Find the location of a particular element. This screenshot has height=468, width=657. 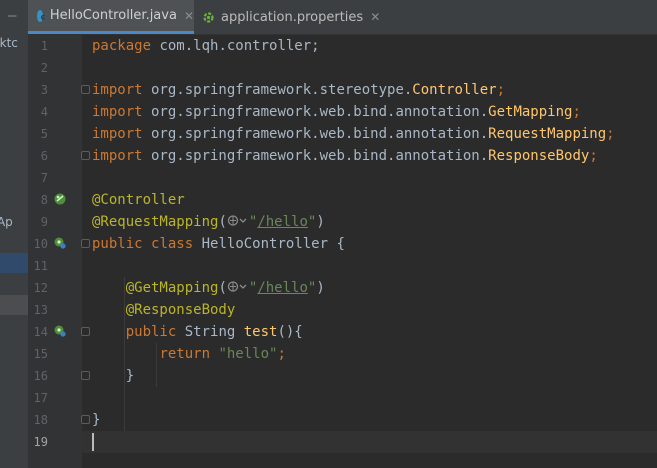

line-number: 15 is located at coordinates (40, 354).